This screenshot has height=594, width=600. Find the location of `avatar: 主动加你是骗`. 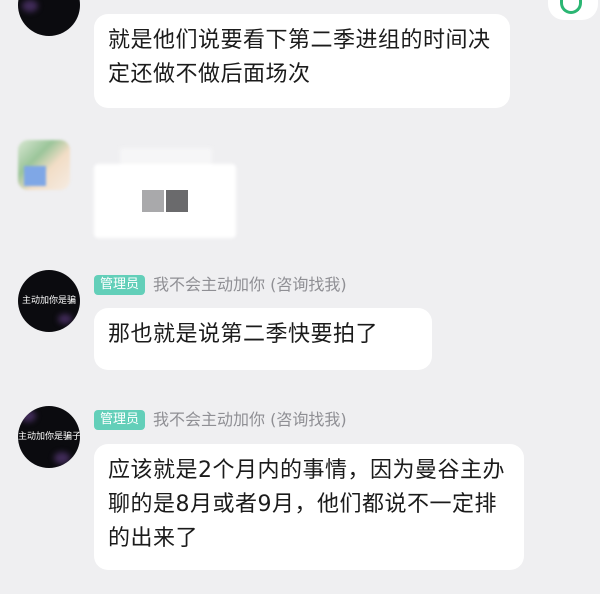

avatar: 主动加你是骗 is located at coordinates (49, 301).